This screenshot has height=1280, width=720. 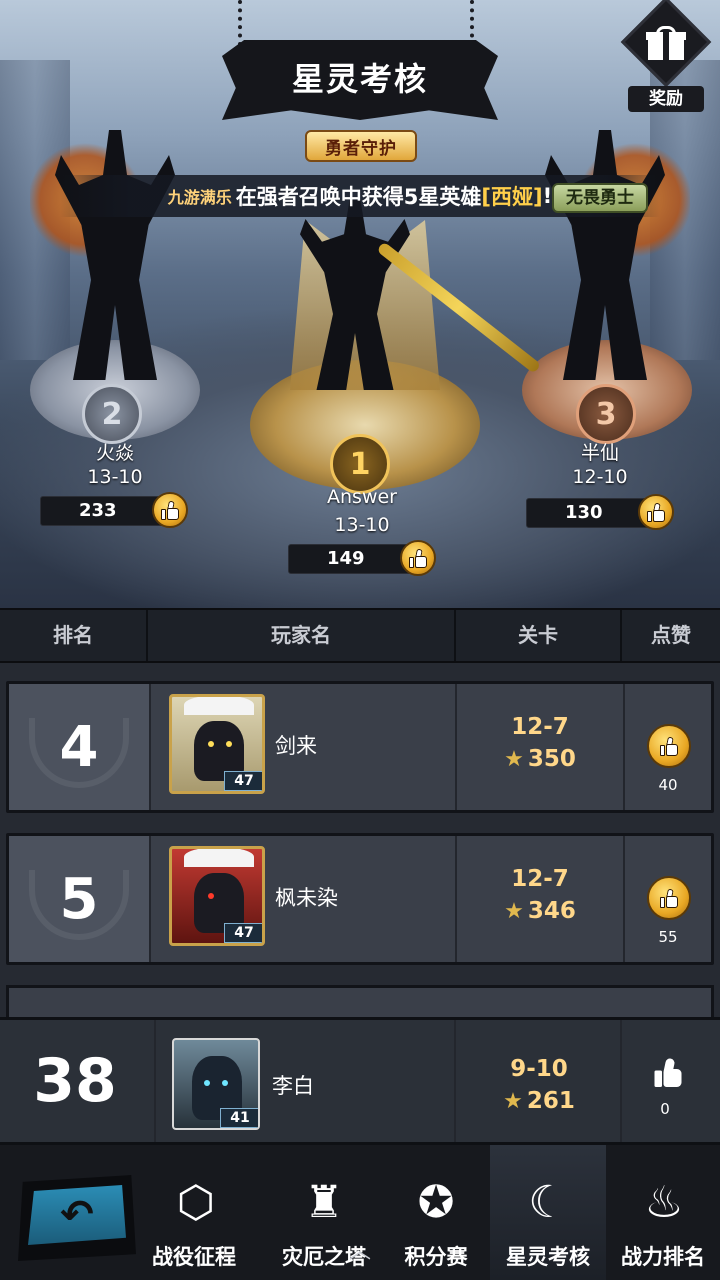 I want to click on like-cell: 0, so click(x=665, y=1081).